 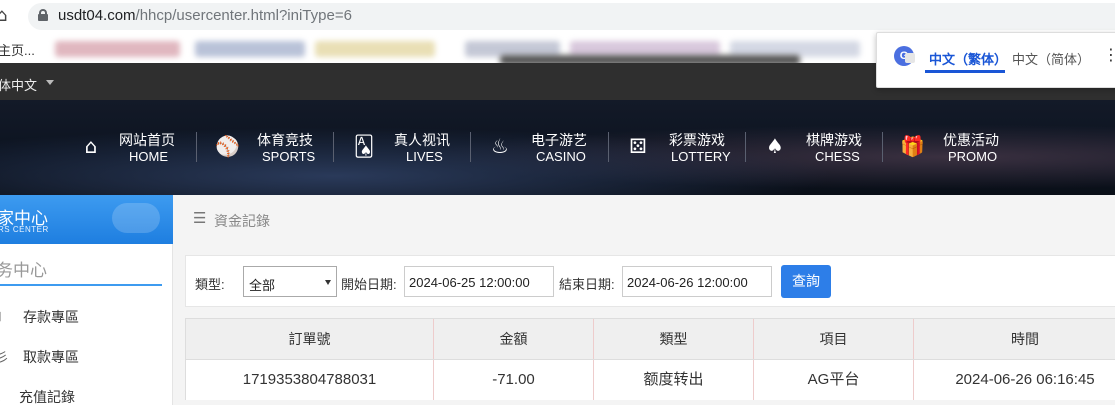 I want to click on sidebar-header: 家中心 RS CENTER, so click(x=86, y=219).